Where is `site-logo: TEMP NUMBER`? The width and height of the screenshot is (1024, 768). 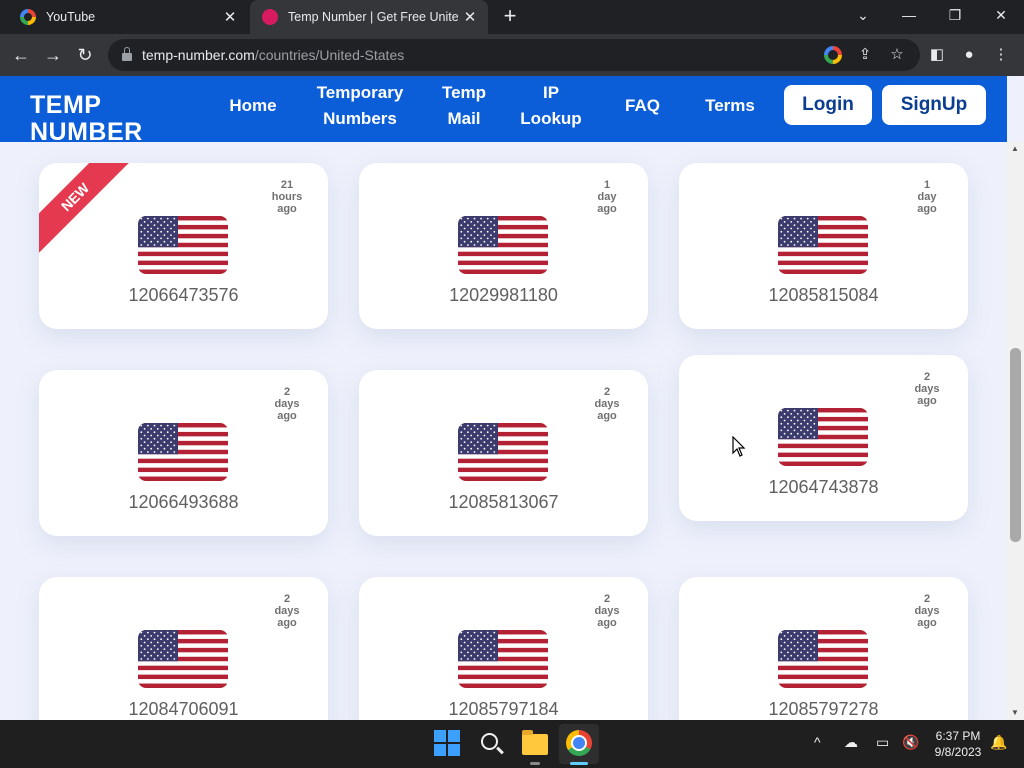
site-logo: TEMP NUMBER is located at coordinates (95, 119).